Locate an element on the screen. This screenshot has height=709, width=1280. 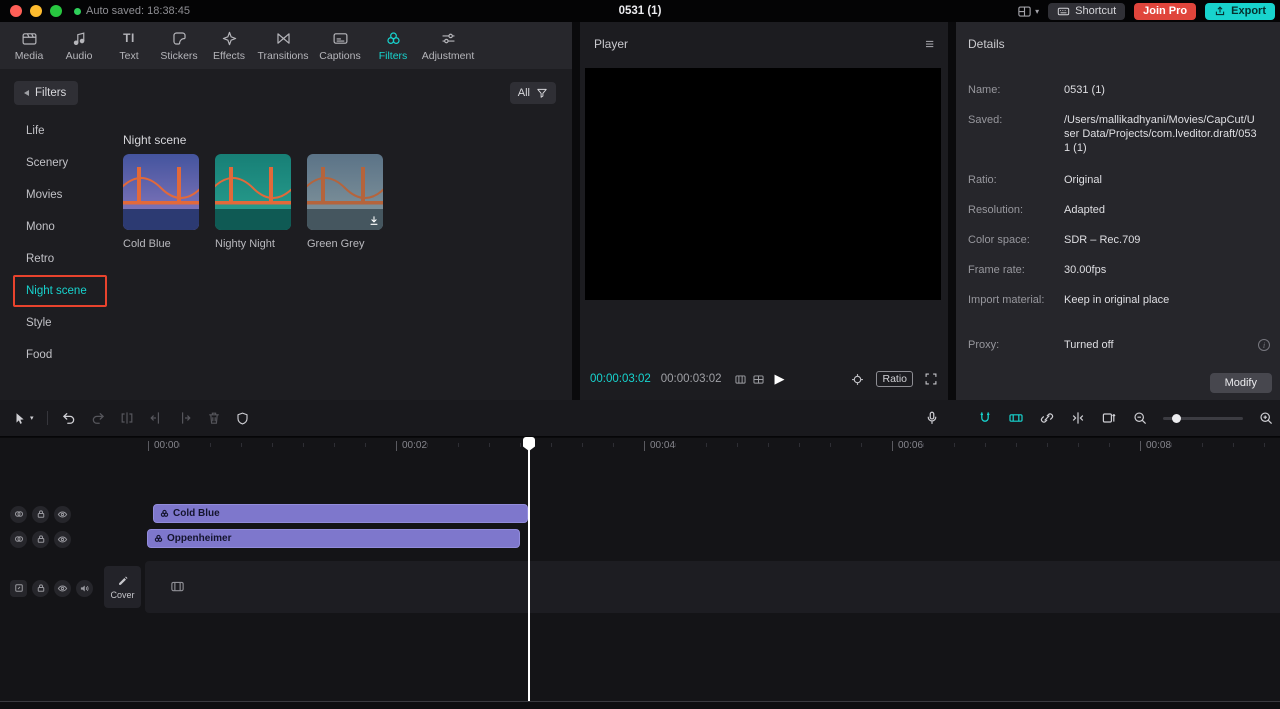
sidebar-item-label: Mono is located at coordinates (40, 227).